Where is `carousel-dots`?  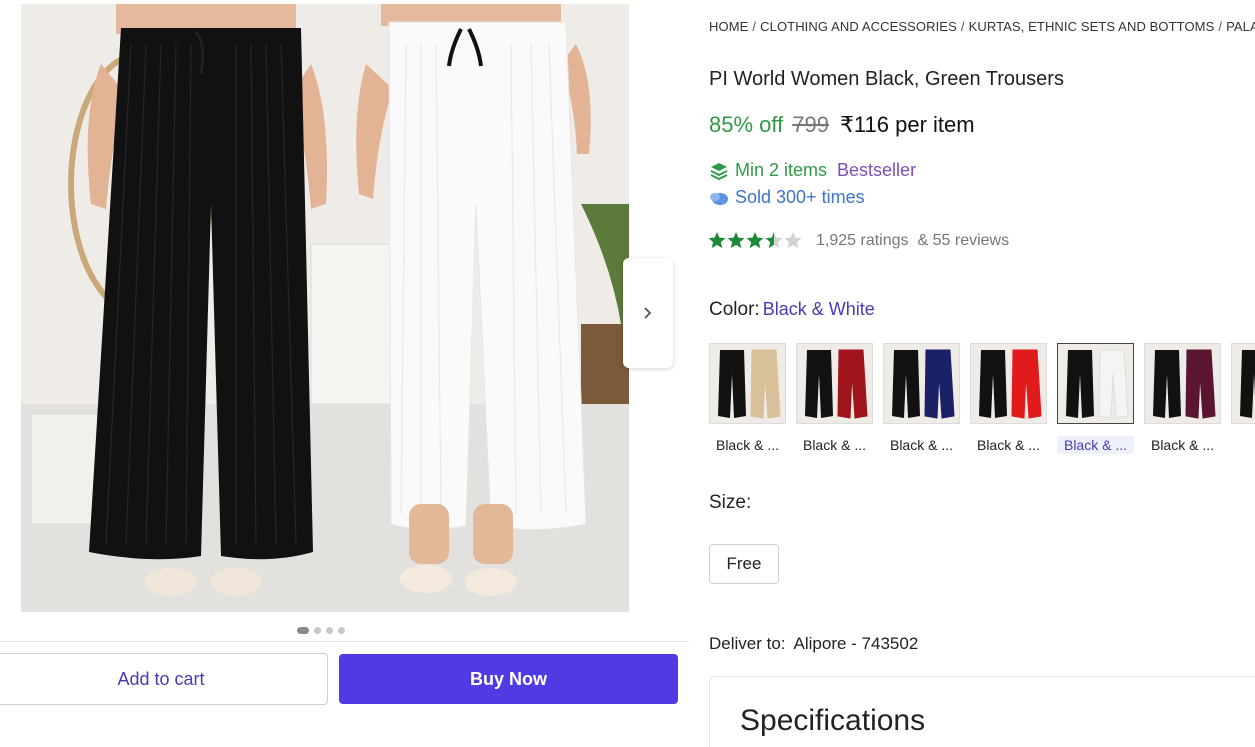
carousel-dots is located at coordinates (321, 630).